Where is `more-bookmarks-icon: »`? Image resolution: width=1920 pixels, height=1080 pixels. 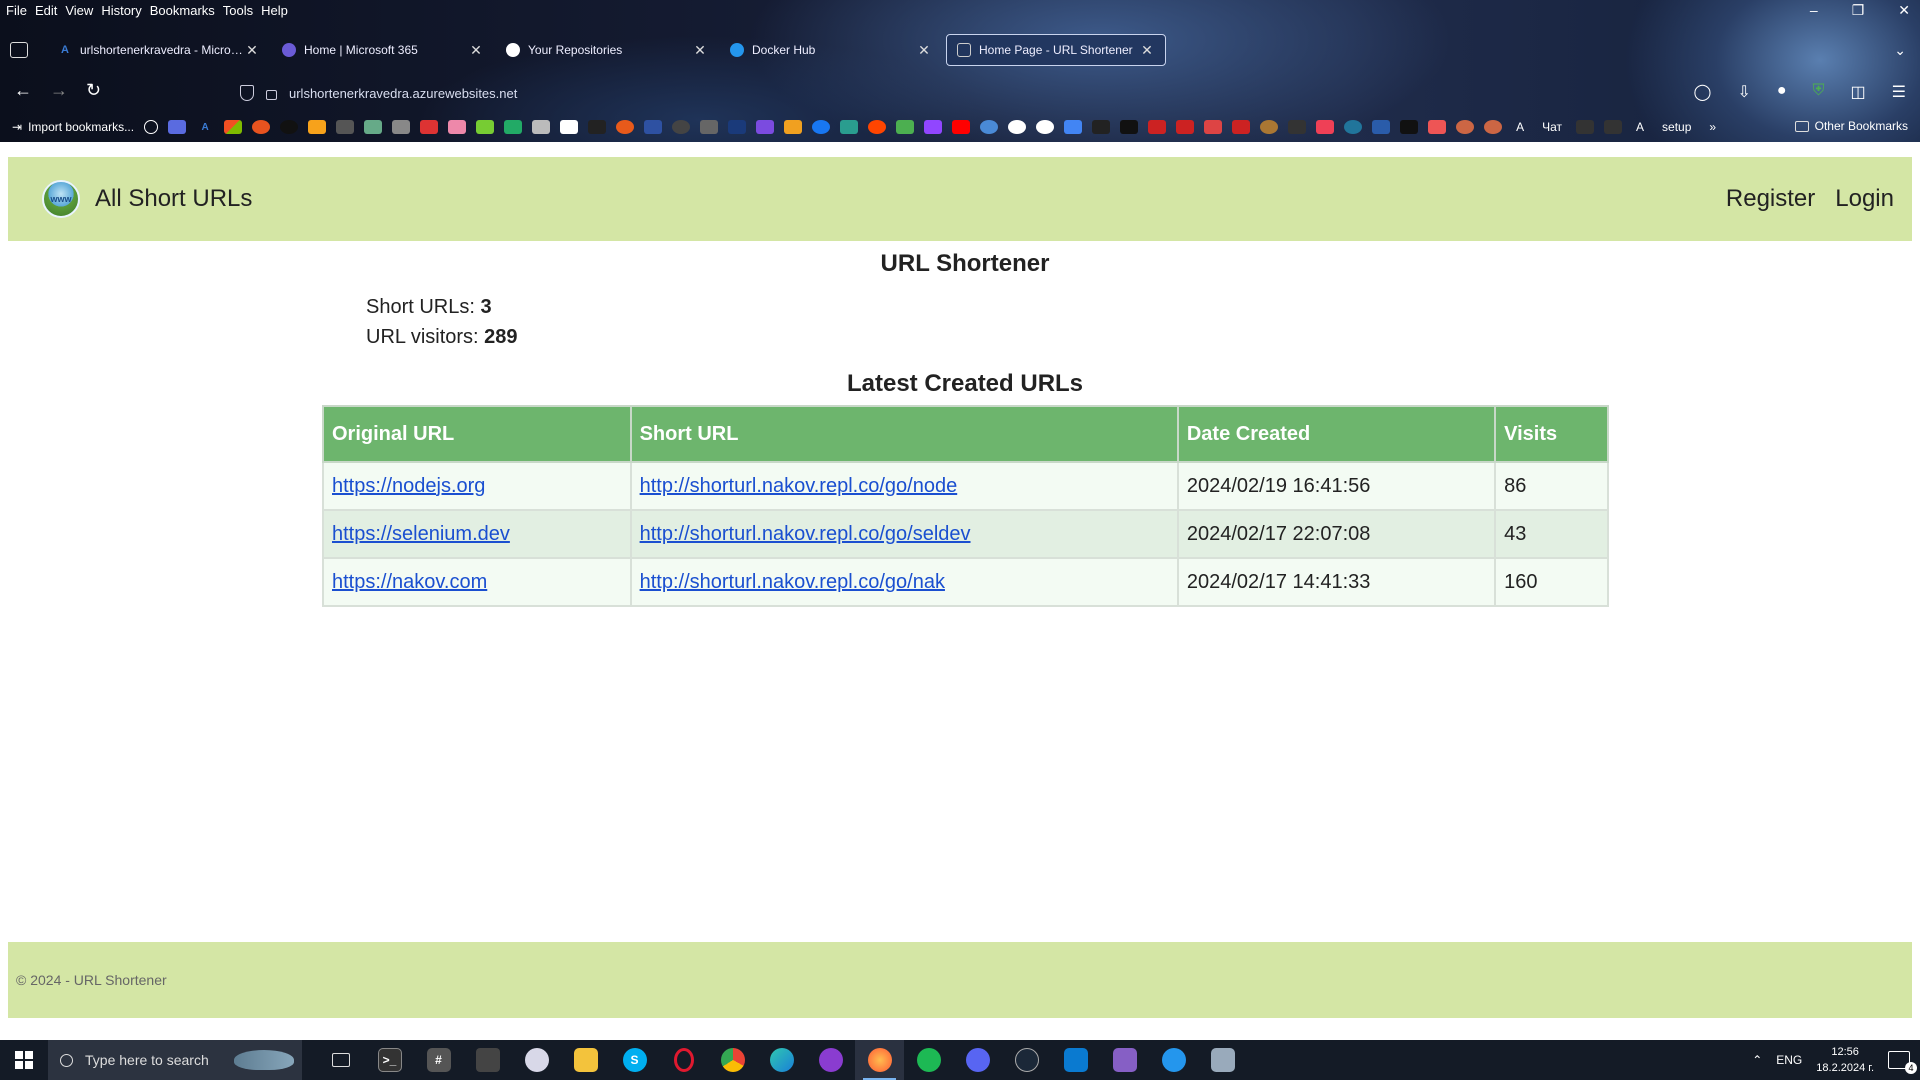
more-bookmarks-icon: » is located at coordinates (1712, 127).